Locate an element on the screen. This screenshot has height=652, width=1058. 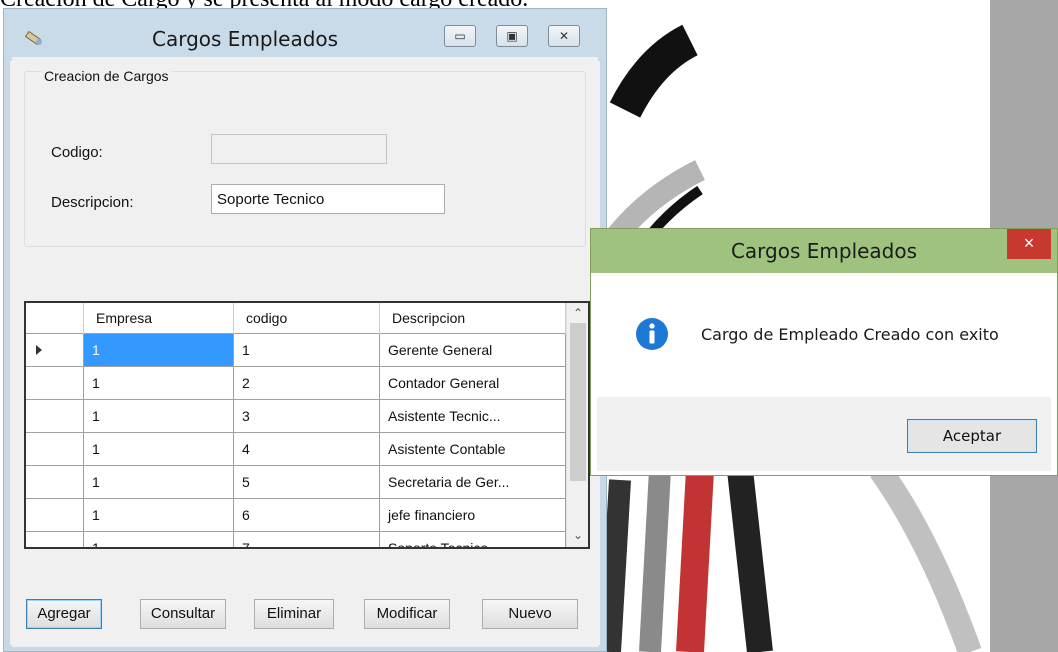
codigo-label: Codigo: is located at coordinates (77, 152).